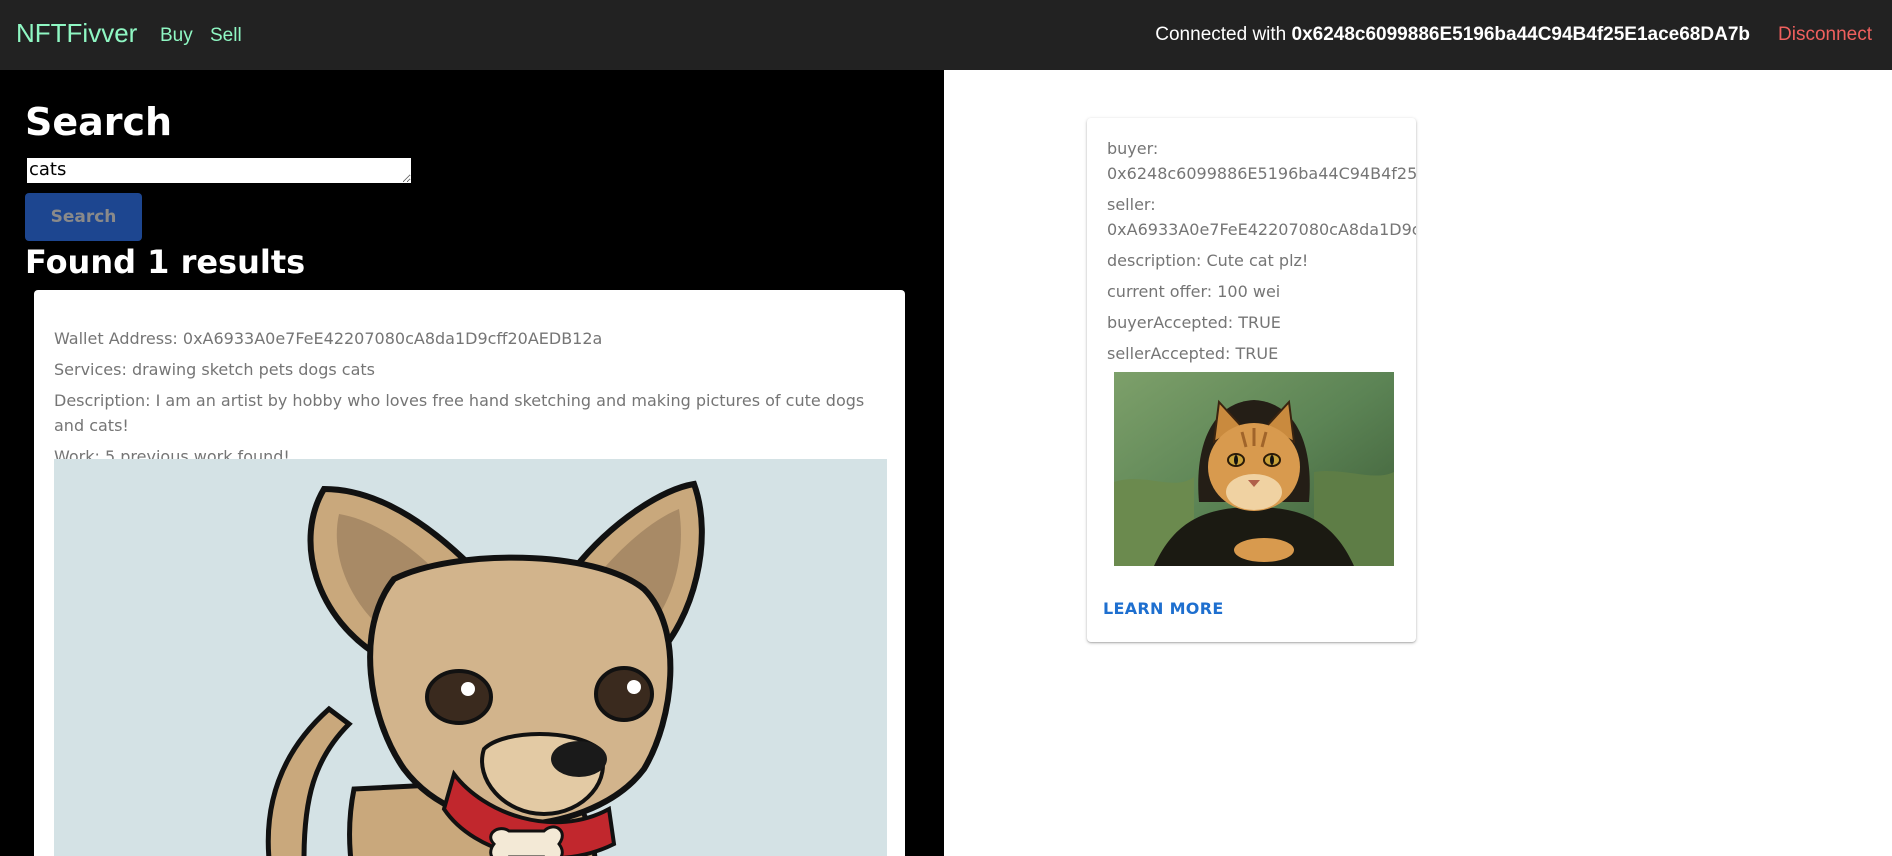 The width and height of the screenshot is (1892, 856). I want to click on cat-mona-lisa-image, so click(1254, 469).